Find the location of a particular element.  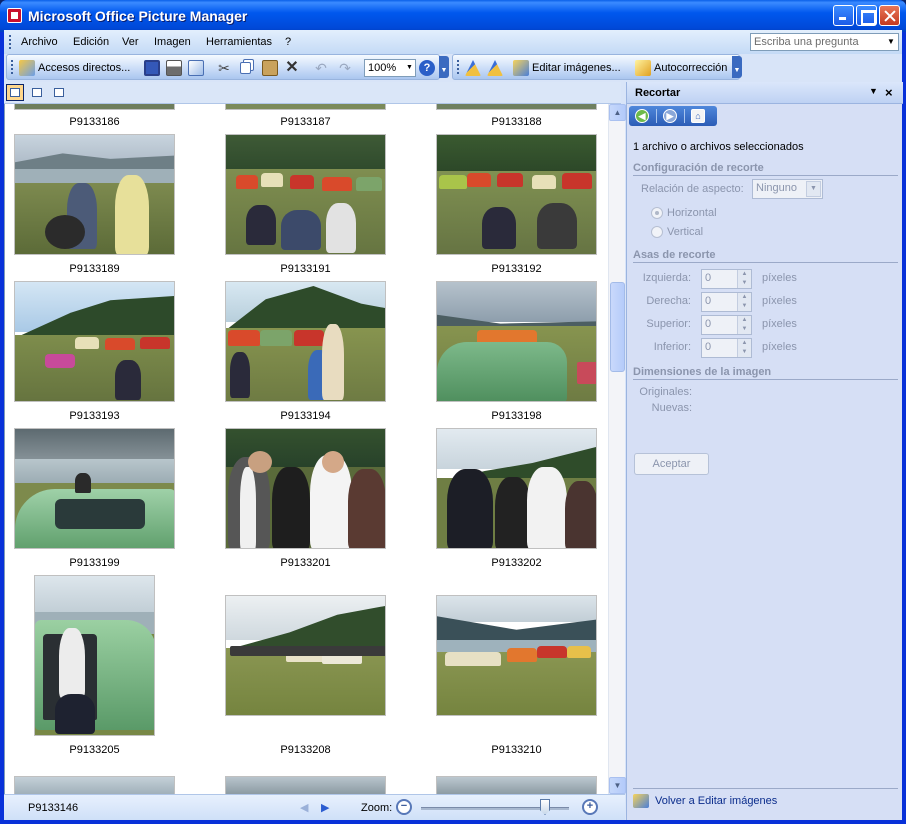

maximize-button is located at coordinates (866, 15).